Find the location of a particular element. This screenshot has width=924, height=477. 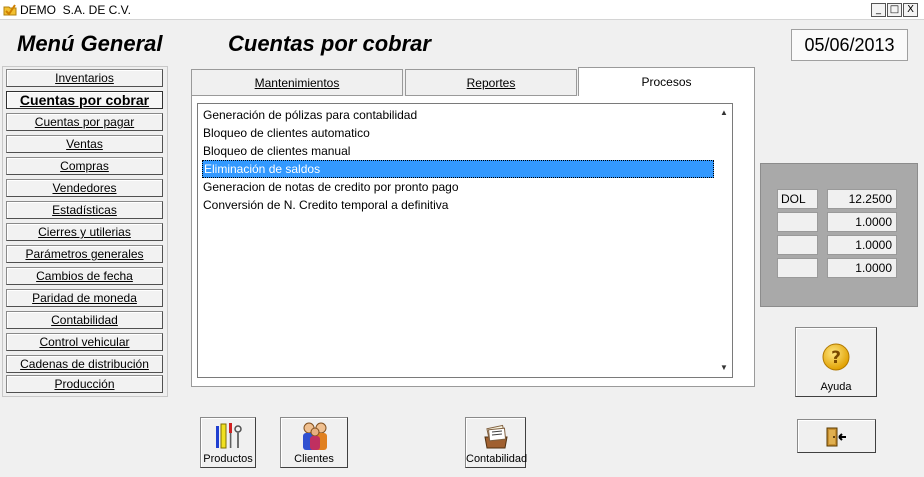

exit-button is located at coordinates (836, 436).